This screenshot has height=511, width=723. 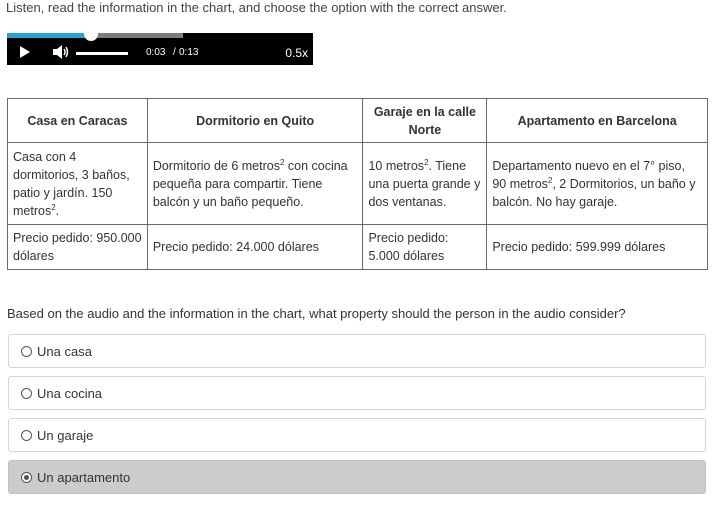 What do you see at coordinates (216, 165) in the screenshot?
I see `description-text: Dormitorio de 6 metros` at bounding box center [216, 165].